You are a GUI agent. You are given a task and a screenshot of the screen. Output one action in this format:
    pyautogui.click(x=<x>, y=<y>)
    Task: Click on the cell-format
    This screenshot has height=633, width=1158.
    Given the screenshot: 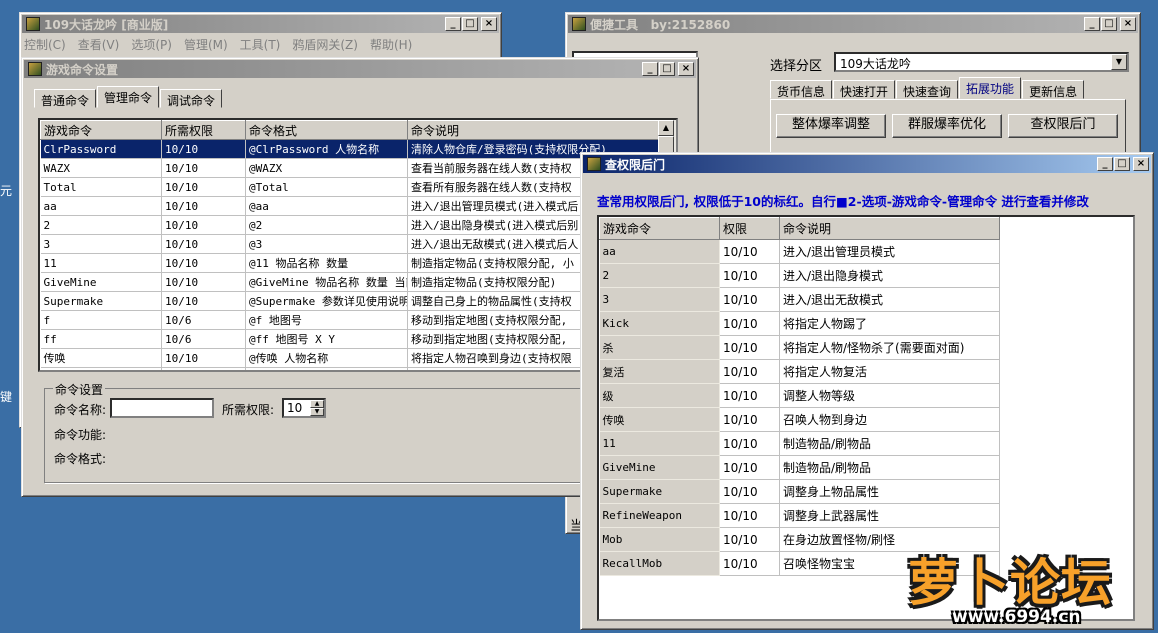 What is the action you would take?
    pyautogui.click(x=326, y=368)
    